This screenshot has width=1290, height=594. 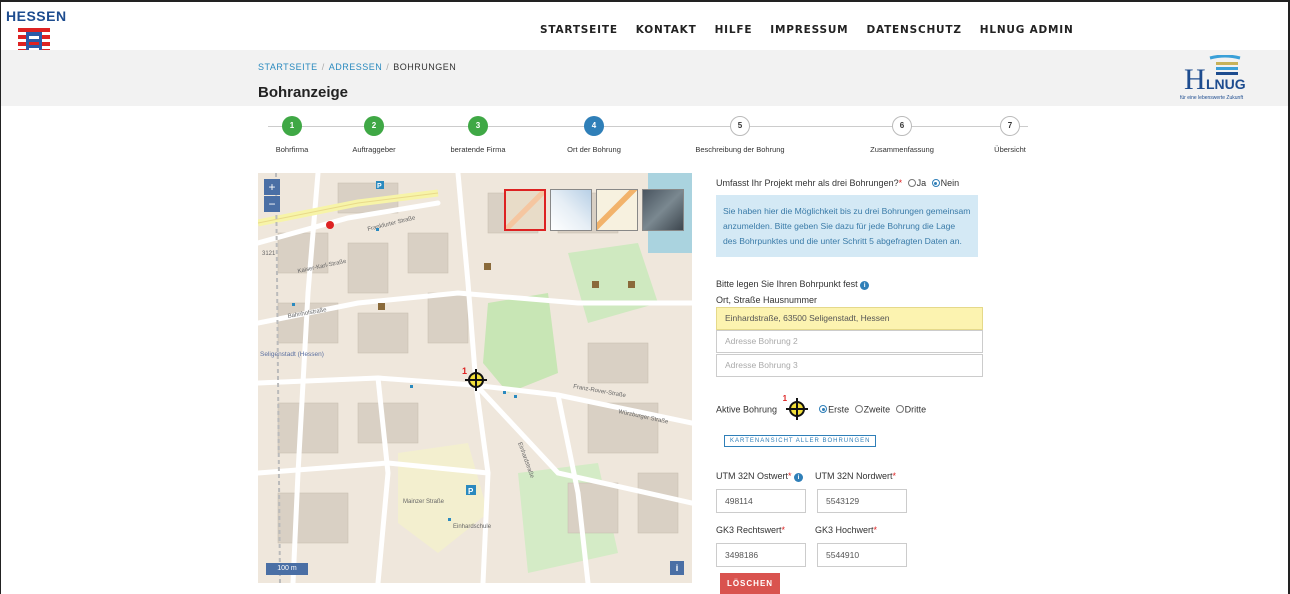 I want to click on gk3-hoch-label: GK3 Hochwert, so click(x=844, y=530).